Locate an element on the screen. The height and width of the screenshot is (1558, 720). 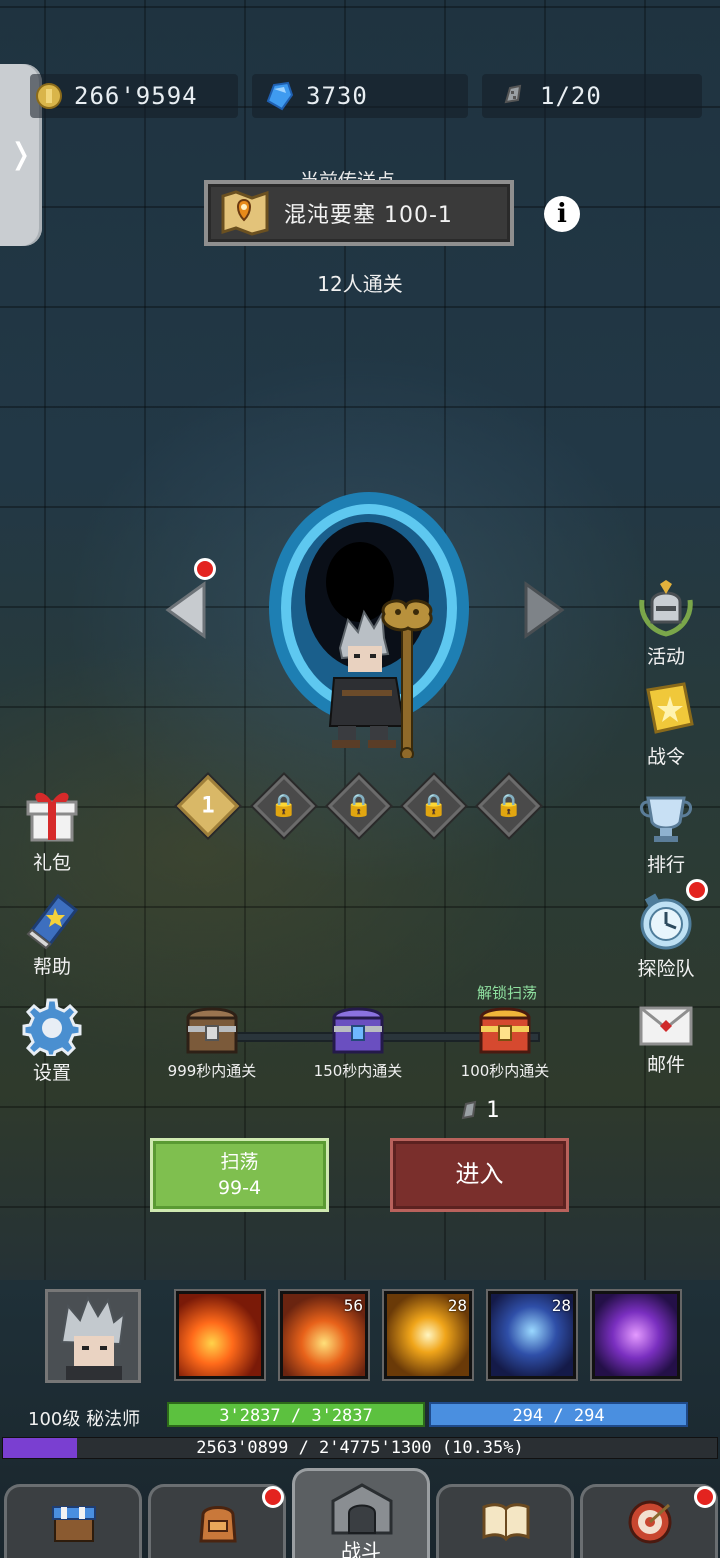
mage-character is located at coordinates (380, 678).